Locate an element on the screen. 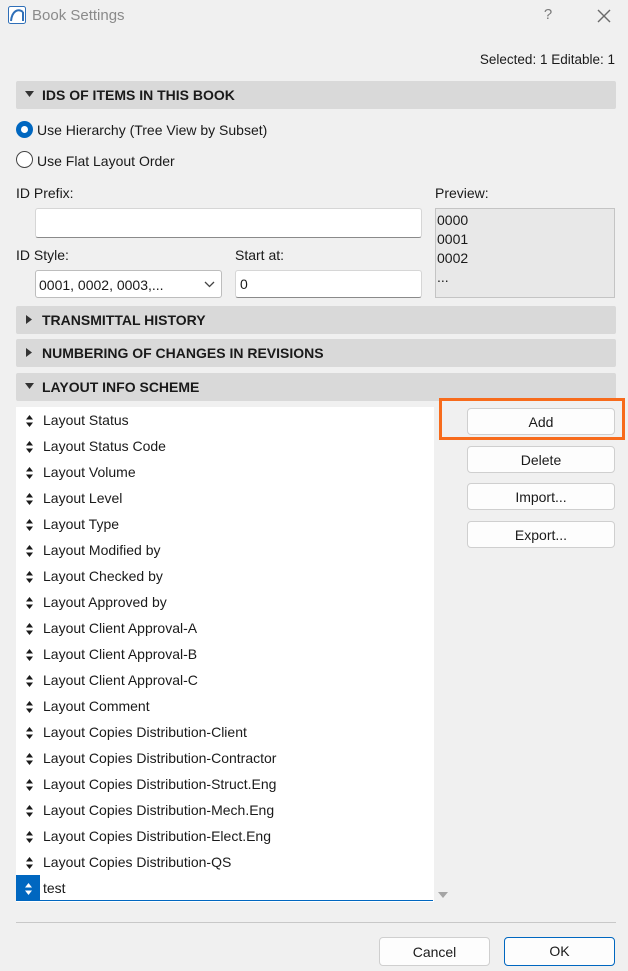 This screenshot has height=971, width=628. list-item-label: Layout Client Approval-C is located at coordinates (120, 680).